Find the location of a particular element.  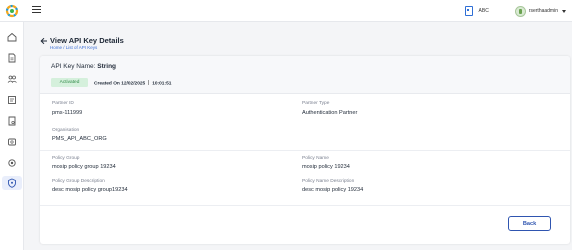

top-bar: ABC rserthaadmin is located at coordinates (286, 11).